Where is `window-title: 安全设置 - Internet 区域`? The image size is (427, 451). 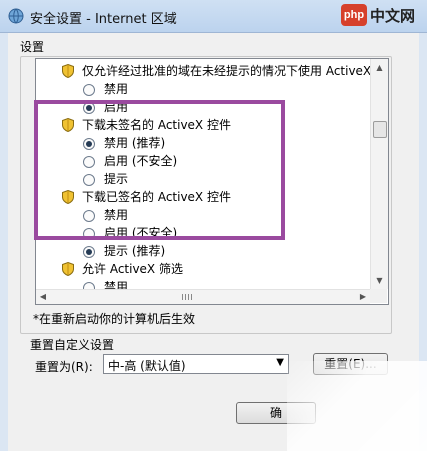 window-title: 安全设置 - Internet 区域 is located at coordinates (103, 19).